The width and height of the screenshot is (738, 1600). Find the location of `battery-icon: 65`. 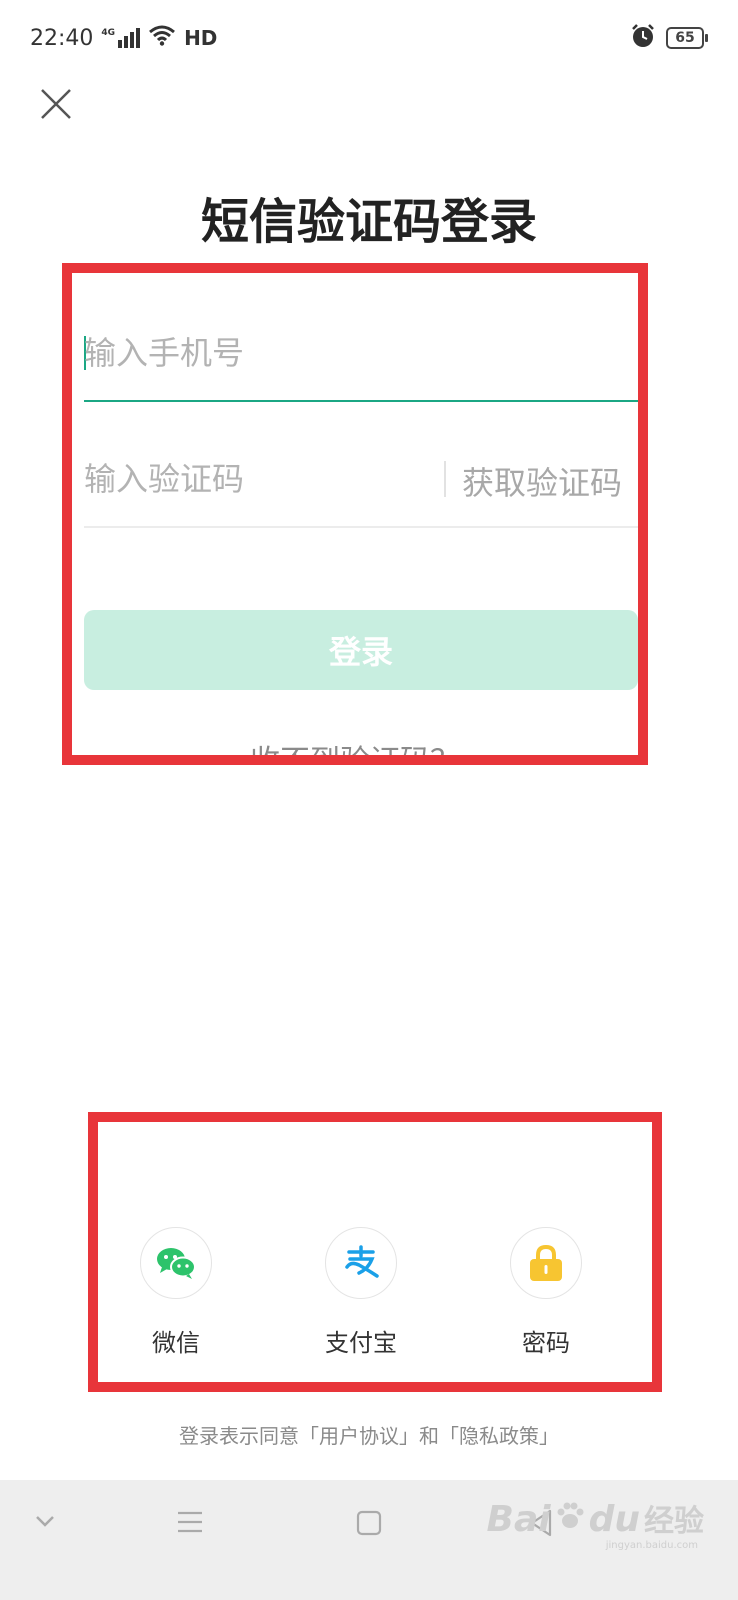

battery-icon: 65 is located at coordinates (687, 38).